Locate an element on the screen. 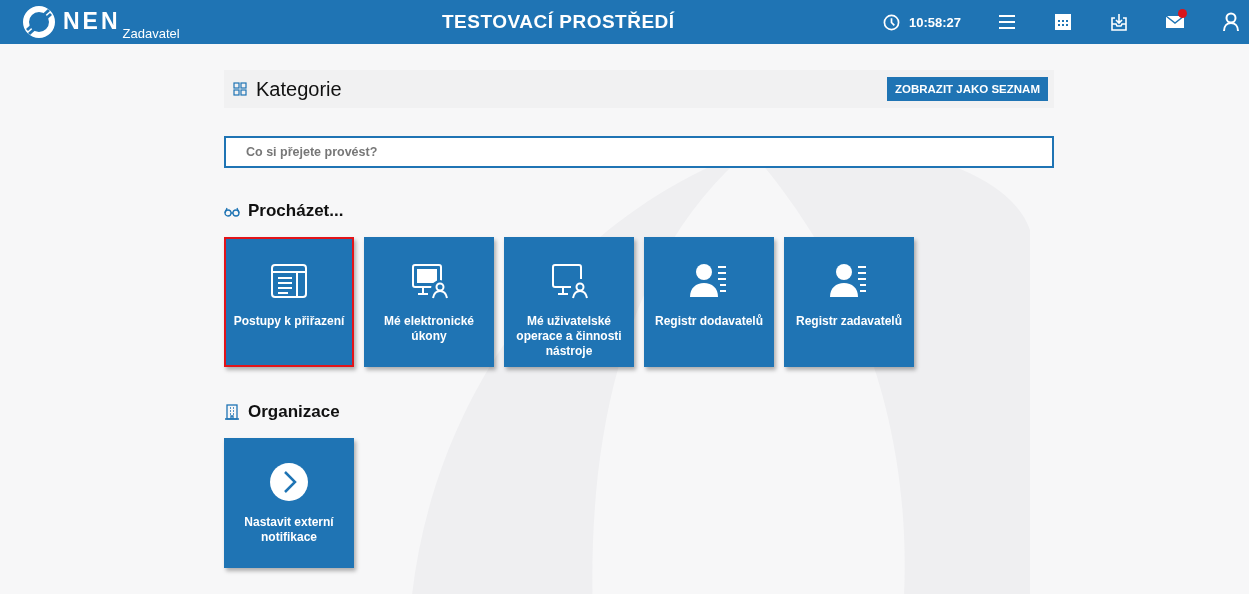 Image resolution: width=1249 pixels, height=594 pixels. building-icon is located at coordinates (232, 412).